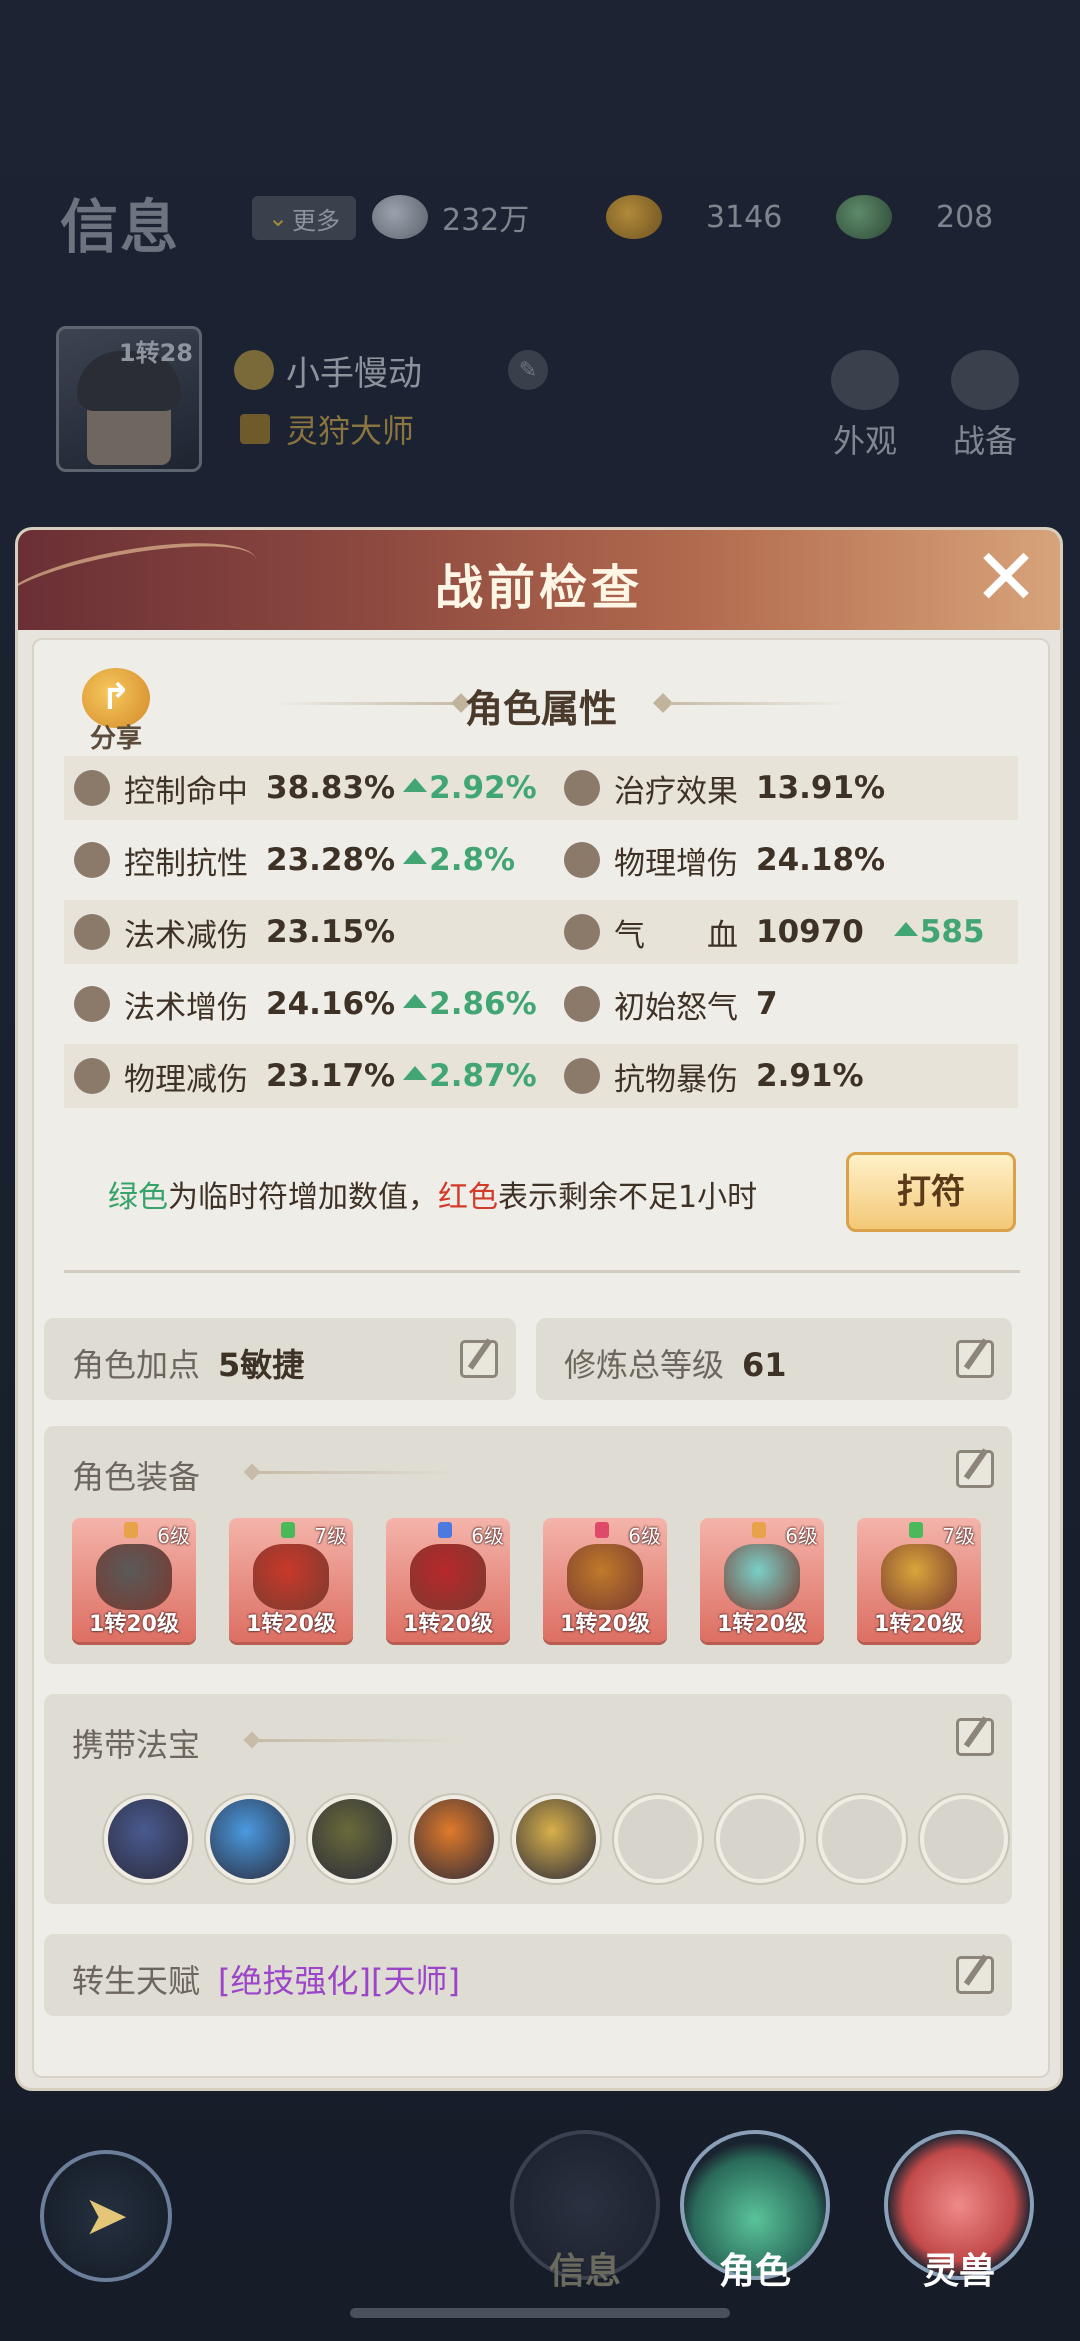 This screenshot has width=1080, height=2341. Describe the element at coordinates (541, 1076) in the screenshot. I see `attribute-row: 物理减伤 23.17% 2.87% 抗物暴伤 2.91%` at that location.